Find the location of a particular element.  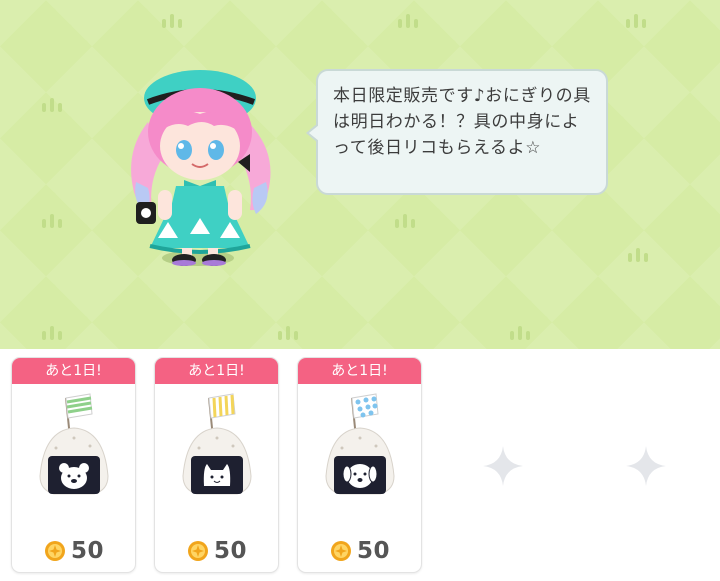

onigiri-bear-icon is located at coordinates (74, 444).